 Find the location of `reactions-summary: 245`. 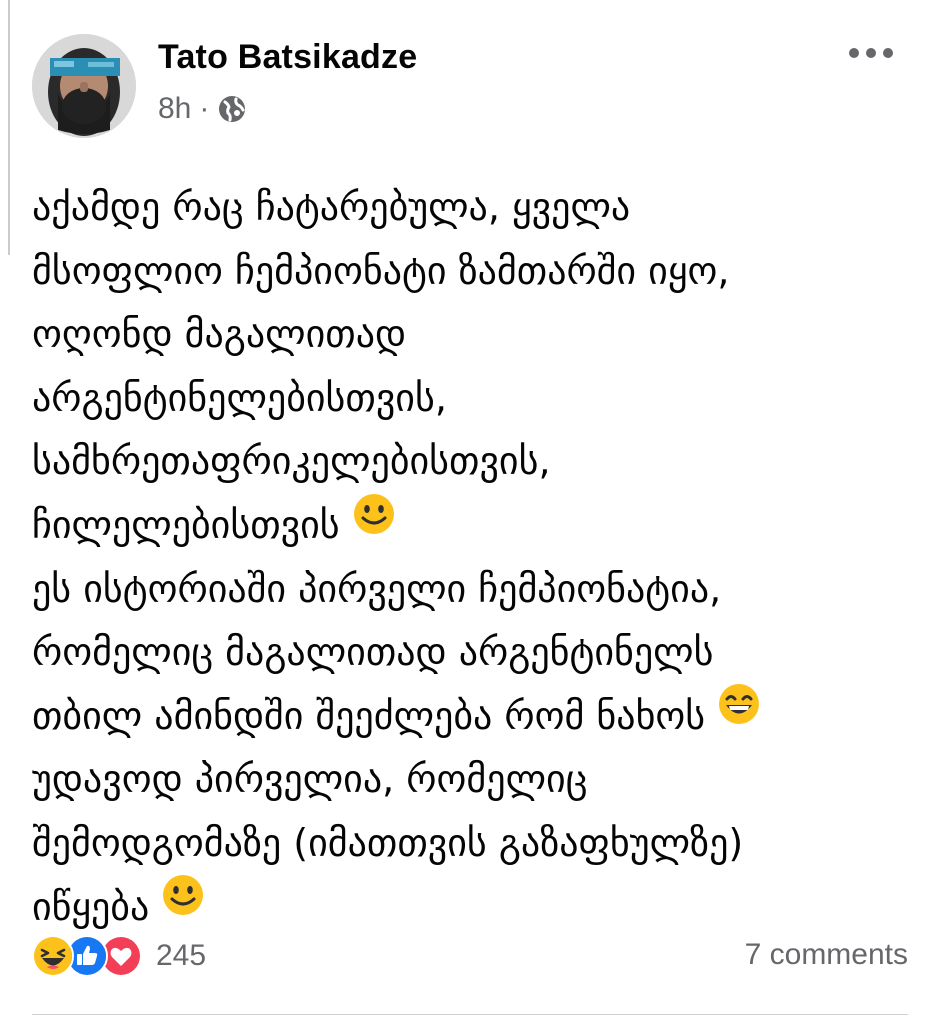

reactions-summary: 245 is located at coordinates (119, 956).